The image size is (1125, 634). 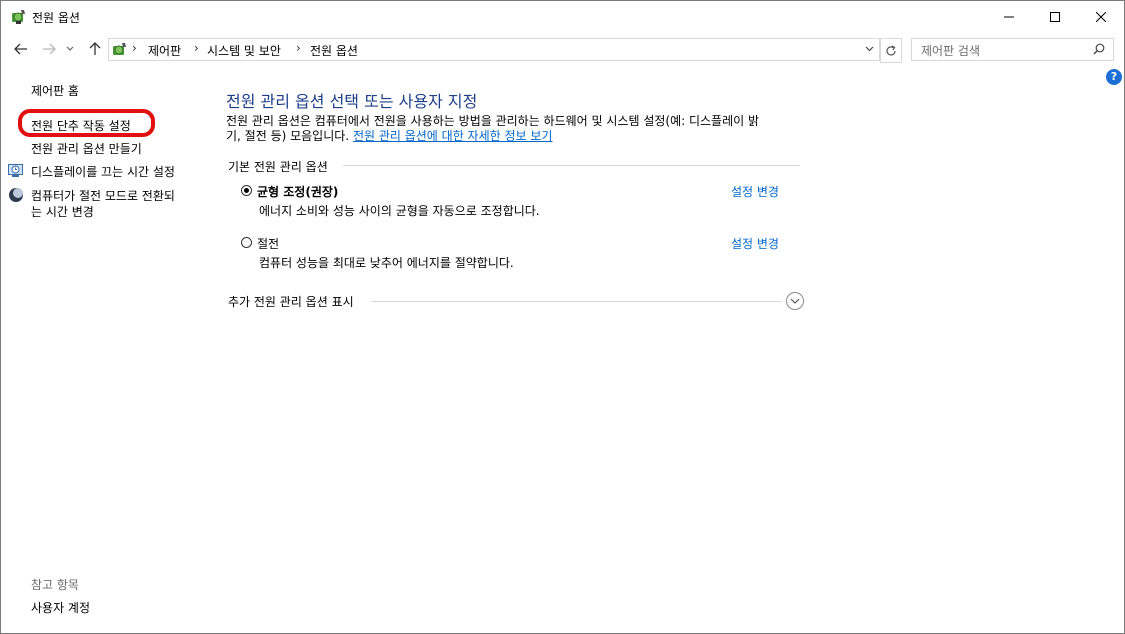 I want to click on see-also-heading: 참고 항목, so click(x=55, y=585).